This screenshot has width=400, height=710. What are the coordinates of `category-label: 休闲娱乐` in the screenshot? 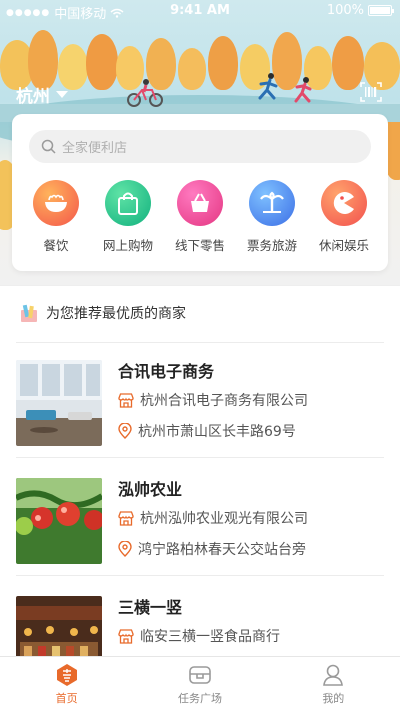 It's located at (343, 245).